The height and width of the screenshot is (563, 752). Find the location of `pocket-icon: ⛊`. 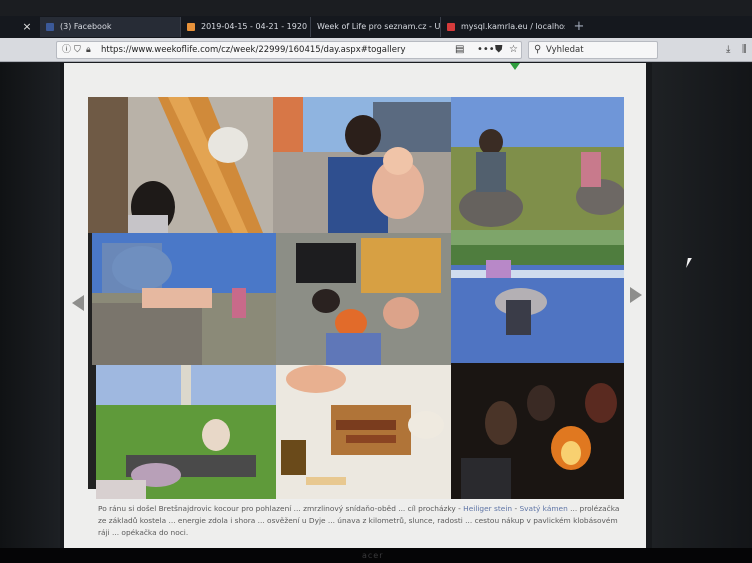

pocket-icon: ⛊ is located at coordinates (499, 50).